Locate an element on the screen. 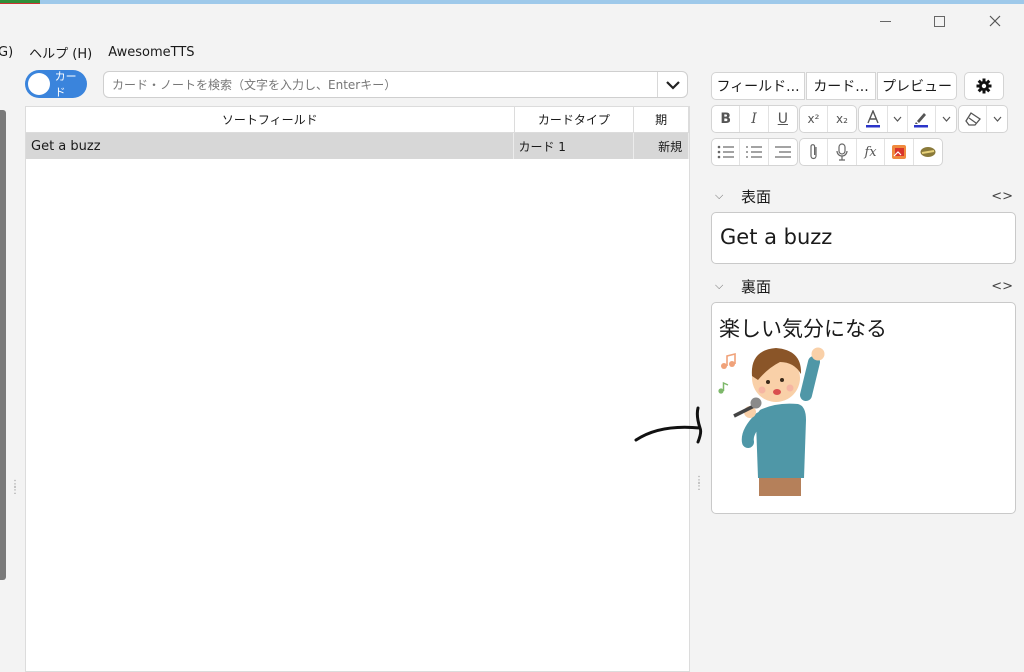  superscript-icon: x² is located at coordinates (813, 119).